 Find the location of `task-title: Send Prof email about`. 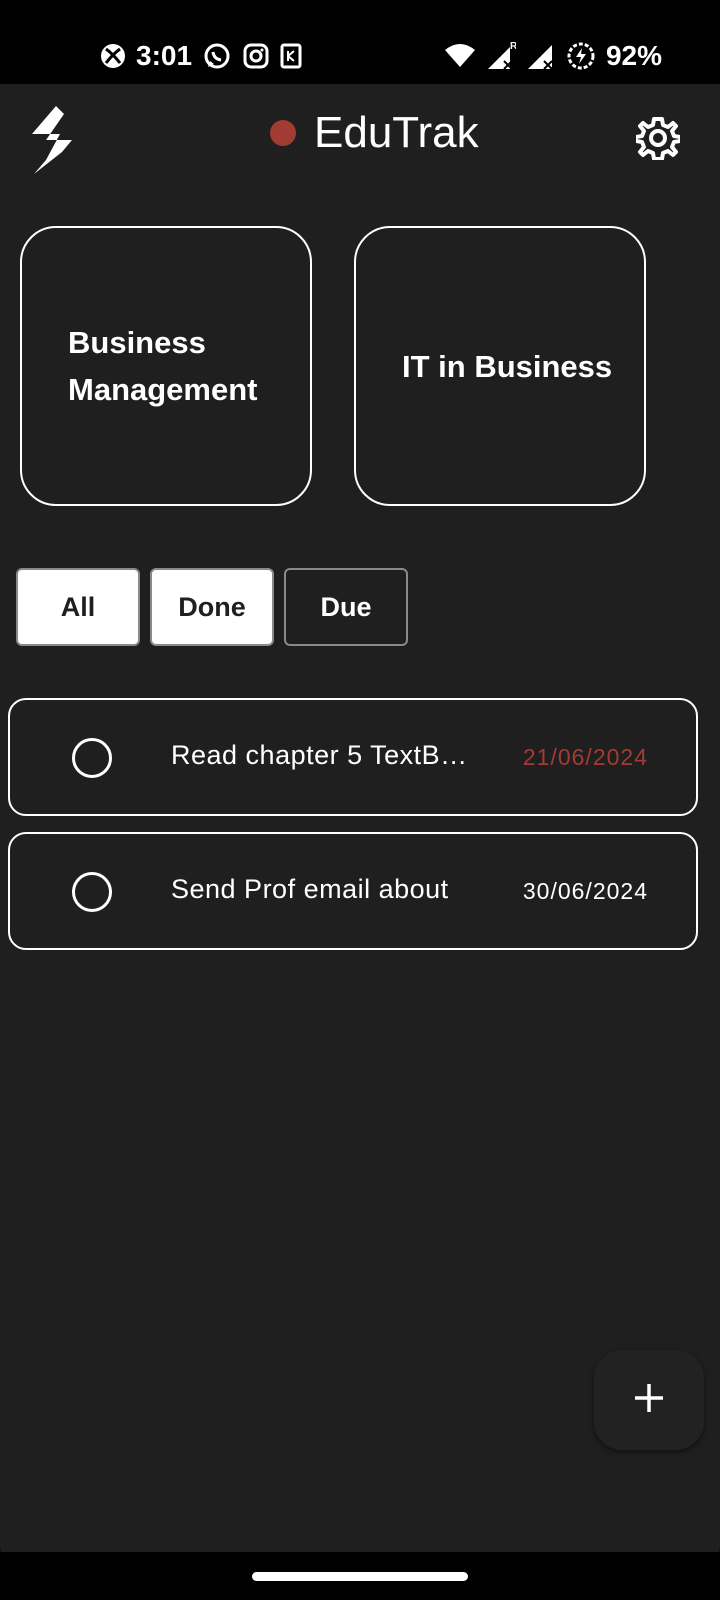

task-title: Send Prof email about is located at coordinates (310, 889).